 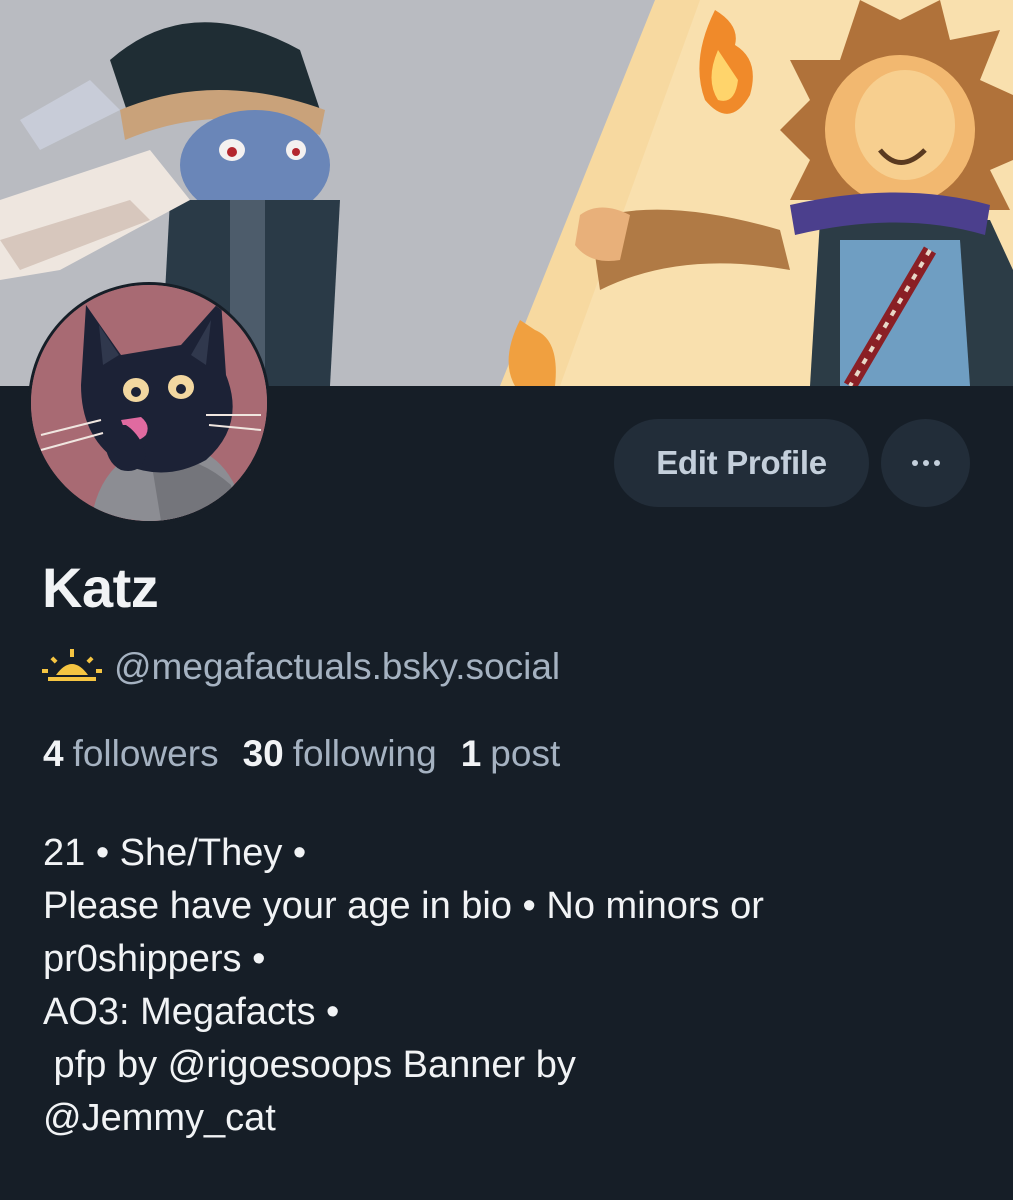 What do you see at coordinates (513, 1065) in the screenshot?
I see `bio-line: pfp by @rigoesoops Banner by` at bounding box center [513, 1065].